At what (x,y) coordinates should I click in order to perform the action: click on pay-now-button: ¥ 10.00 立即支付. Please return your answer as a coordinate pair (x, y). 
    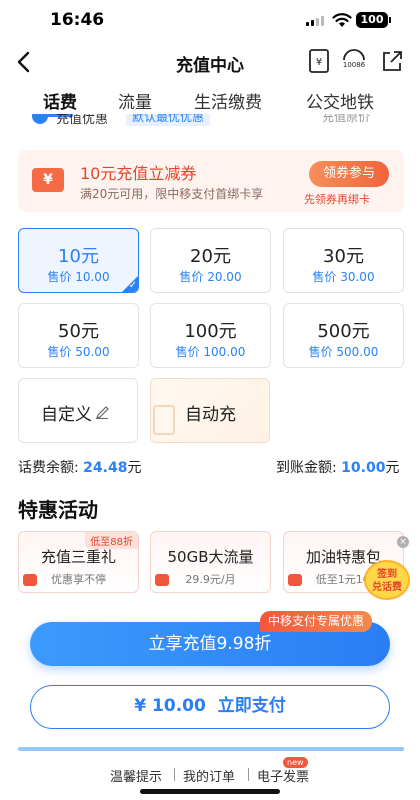
    Looking at the image, I should click on (210, 707).